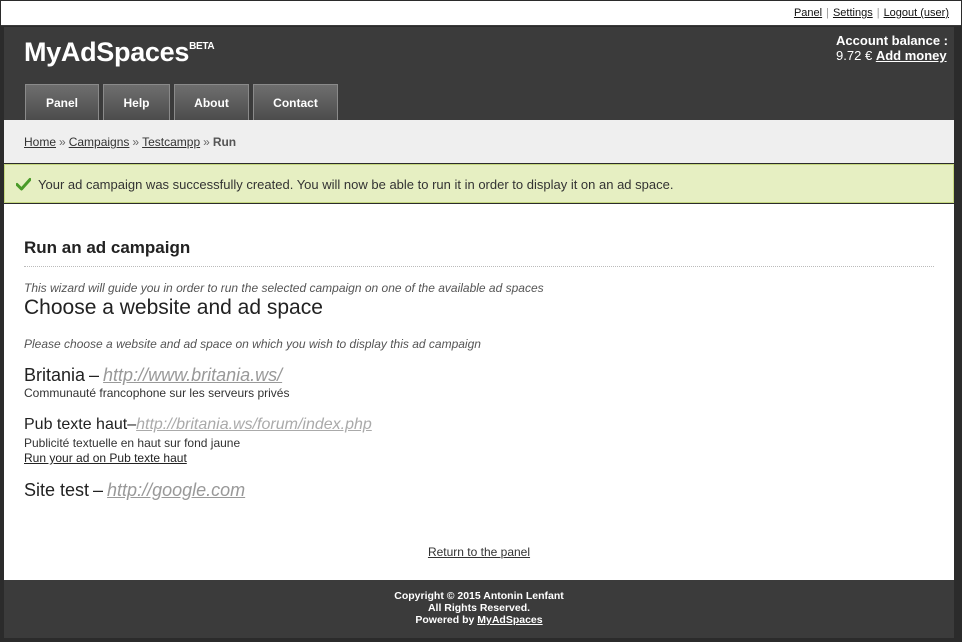  I want to click on powered-prefix: Powered by, so click(445, 620).